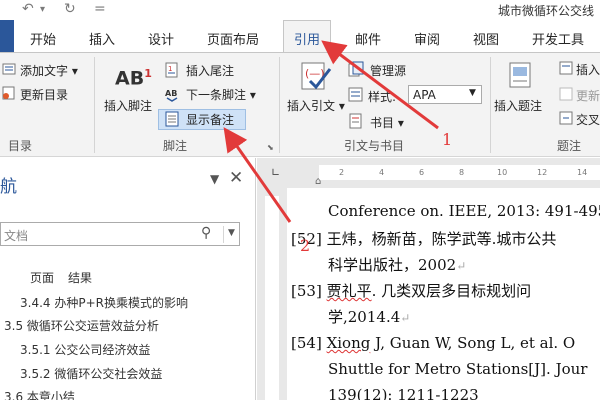 This screenshot has height=400, width=600. What do you see at coordinates (91, 373) in the screenshot?
I see `nav-heading-item: 3.5.2 微循环公交社会效益` at bounding box center [91, 373].